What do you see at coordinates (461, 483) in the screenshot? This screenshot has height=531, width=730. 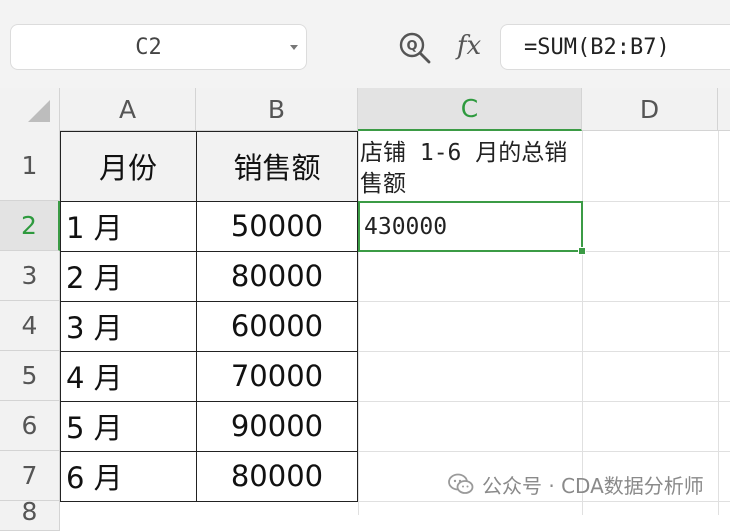 I see `wechat-icon` at bounding box center [461, 483].